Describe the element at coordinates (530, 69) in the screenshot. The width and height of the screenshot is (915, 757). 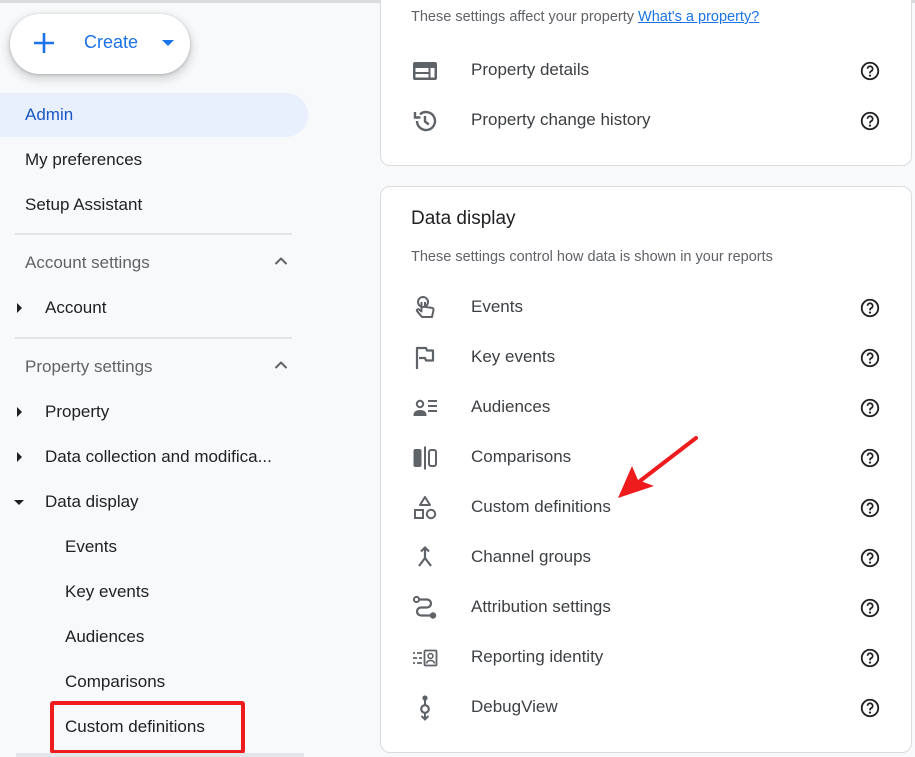
I see `row-label: Property details` at that location.